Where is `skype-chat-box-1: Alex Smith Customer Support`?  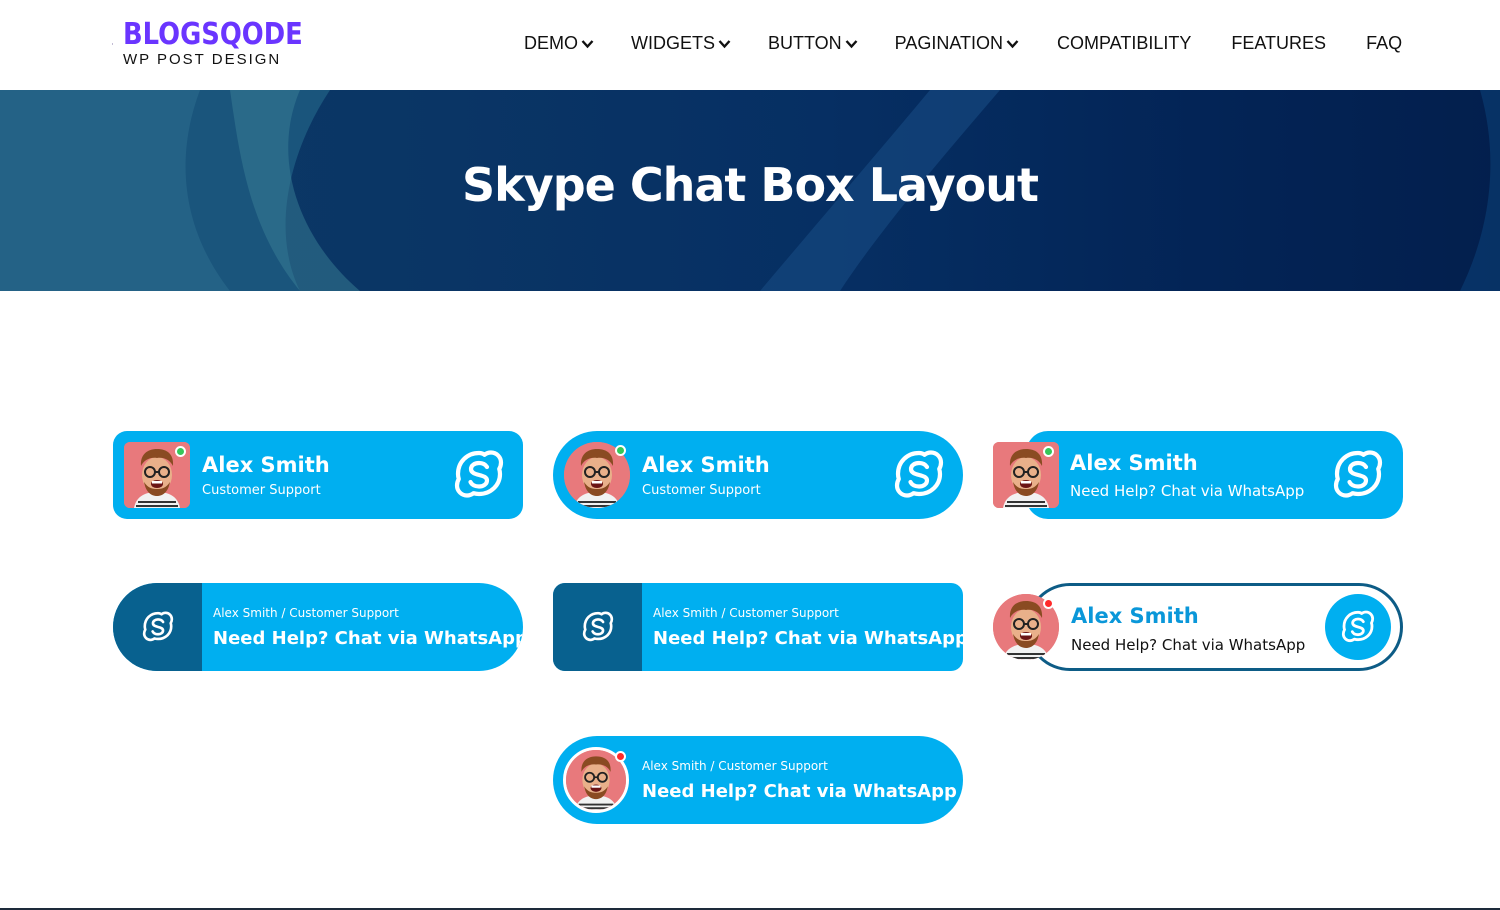
skype-chat-box-1: Alex Smith Customer Support is located at coordinates (318, 475).